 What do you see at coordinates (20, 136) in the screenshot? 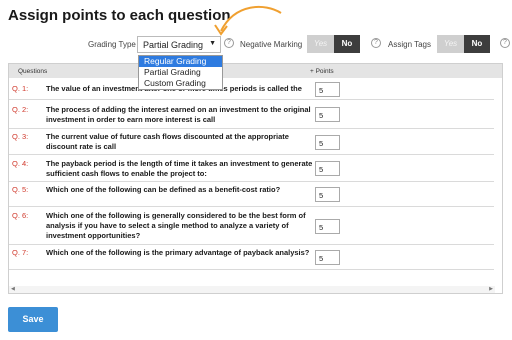
I see `question-number: Q. 3:` at bounding box center [20, 136].